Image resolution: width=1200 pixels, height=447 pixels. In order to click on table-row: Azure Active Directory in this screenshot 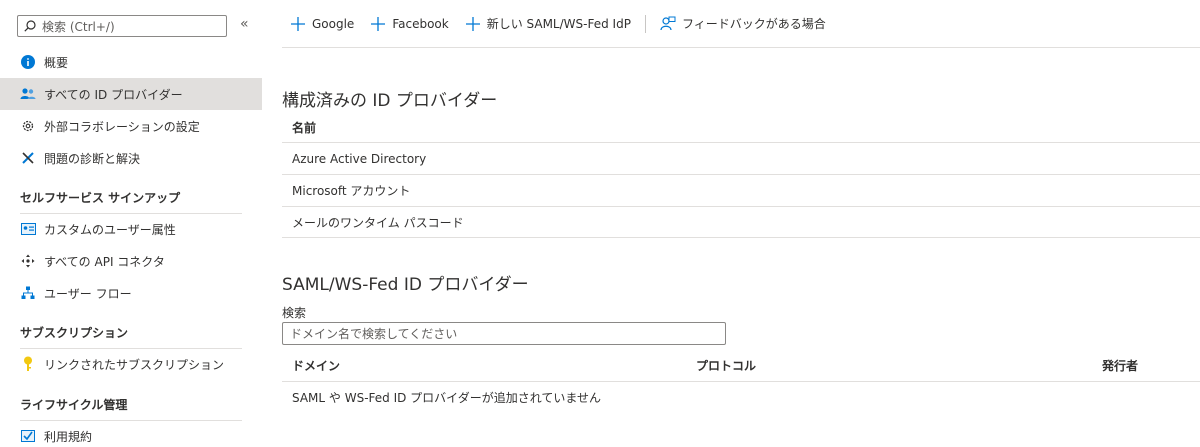, I will do `click(741, 158)`.